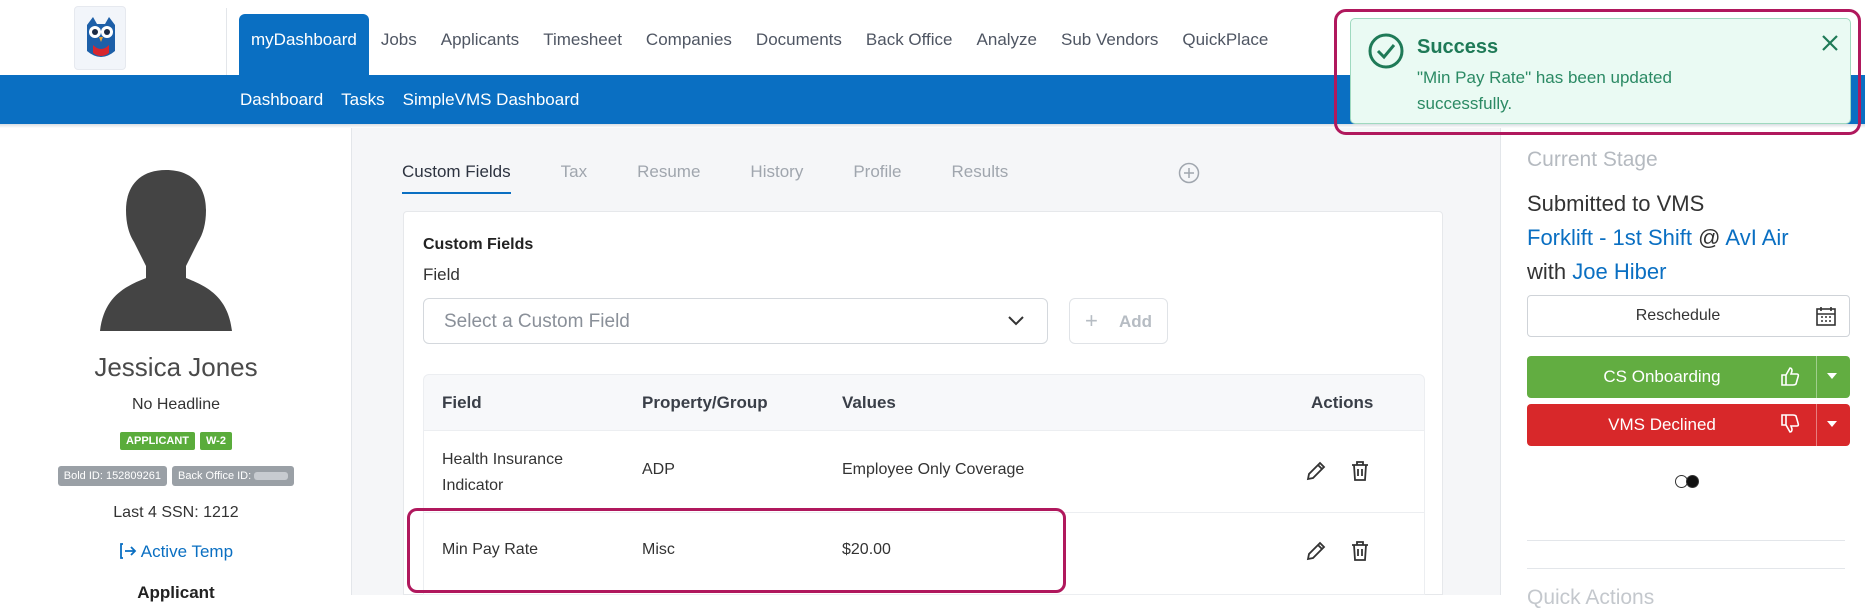 The width and height of the screenshot is (1865, 610). Describe the element at coordinates (668, 178) in the screenshot. I see `tab-resume: Resume` at that location.